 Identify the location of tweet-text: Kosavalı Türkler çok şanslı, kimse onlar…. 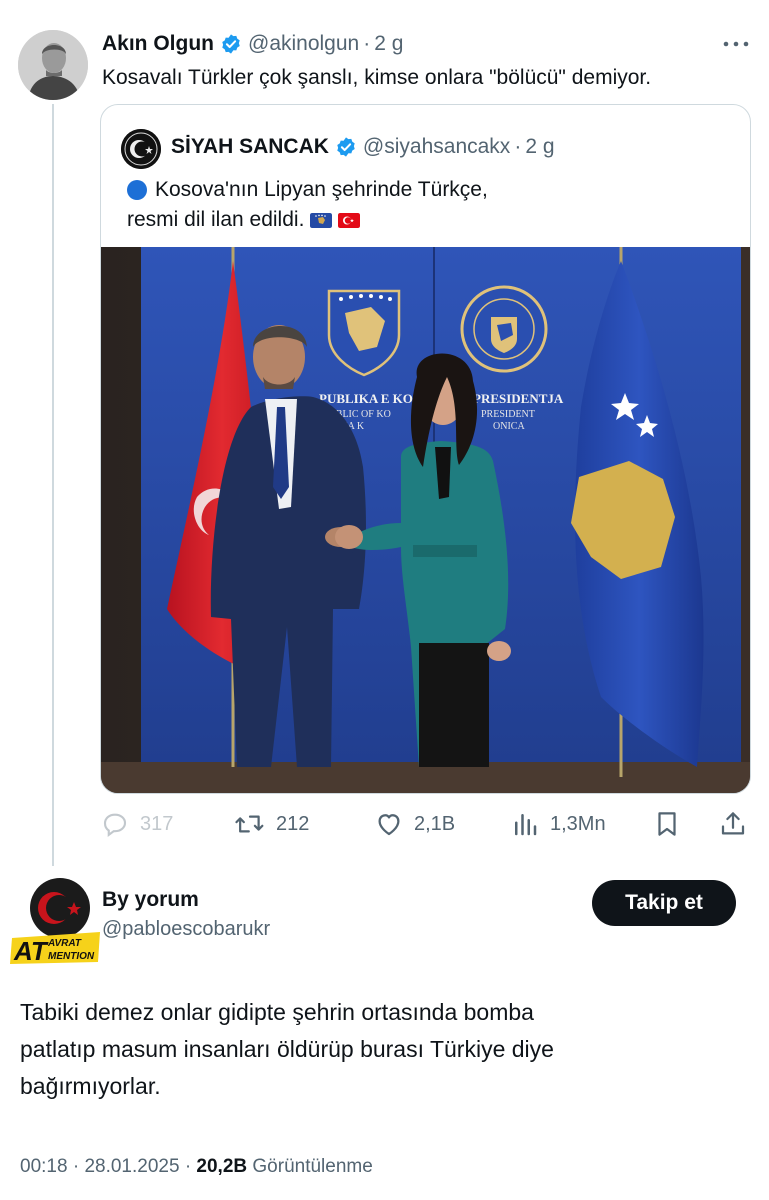
(377, 77).